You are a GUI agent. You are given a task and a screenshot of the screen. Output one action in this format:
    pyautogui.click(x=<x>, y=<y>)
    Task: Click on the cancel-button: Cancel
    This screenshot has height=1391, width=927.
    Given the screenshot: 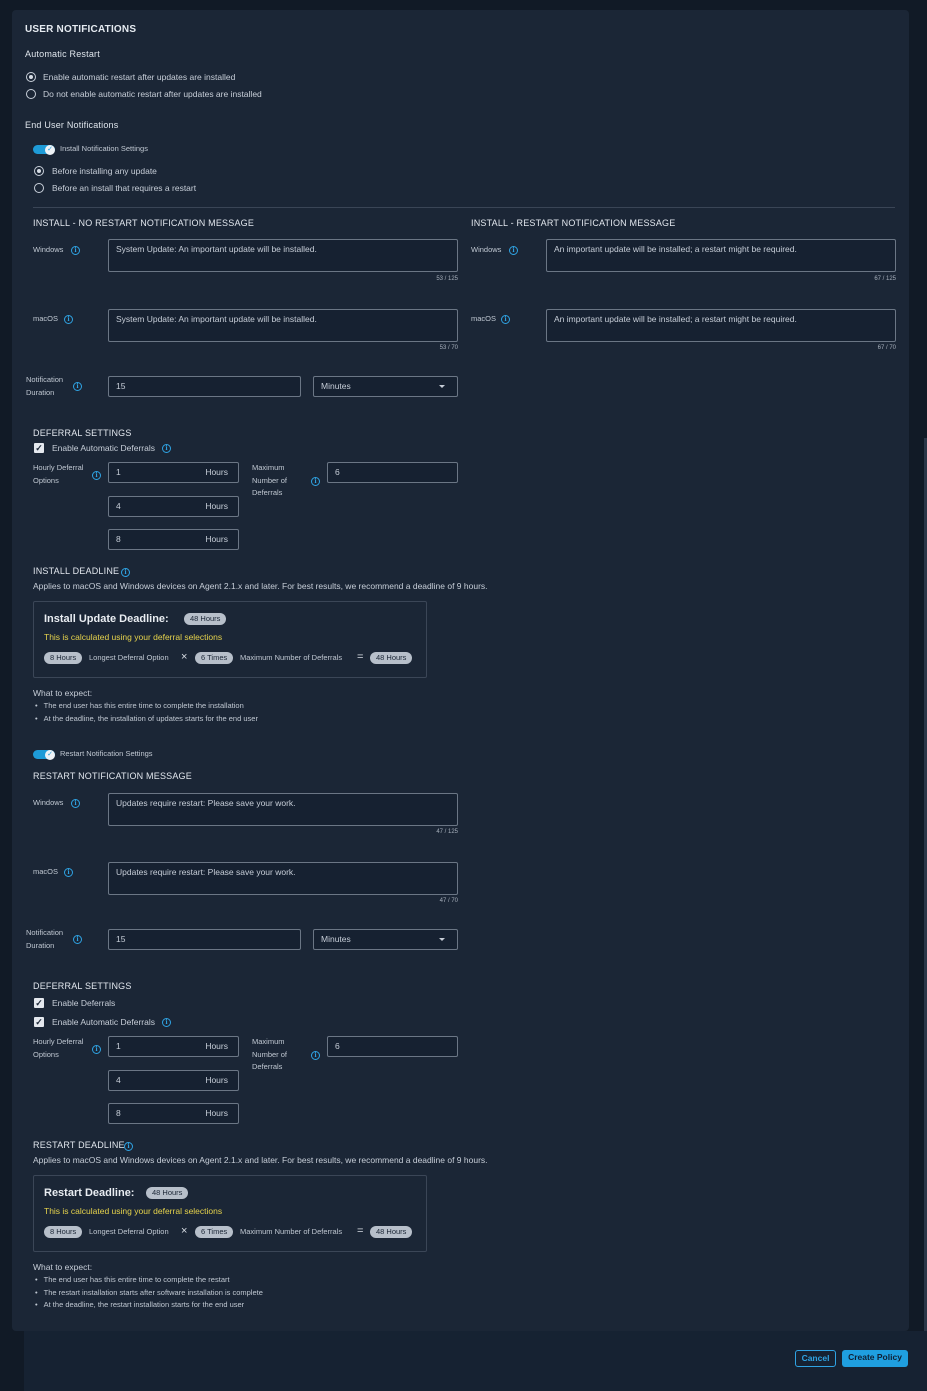 What is the action you would take?
    pyautogui.click(x=815, y=1358)
    